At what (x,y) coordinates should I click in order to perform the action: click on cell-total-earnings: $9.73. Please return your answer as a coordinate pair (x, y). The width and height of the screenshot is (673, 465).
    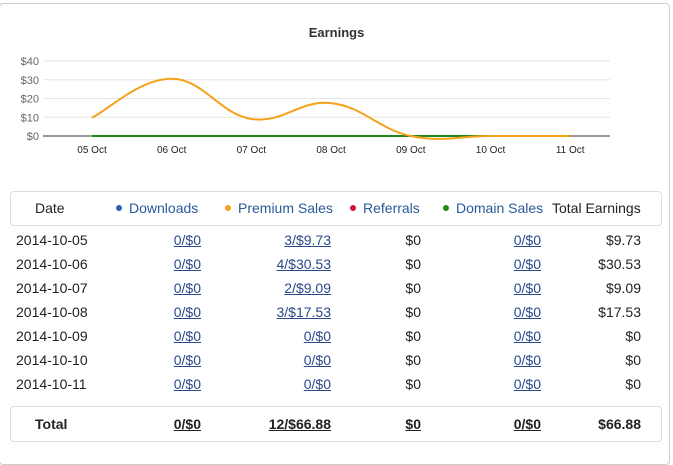
    Looking at the image, I should click on (623, 240).